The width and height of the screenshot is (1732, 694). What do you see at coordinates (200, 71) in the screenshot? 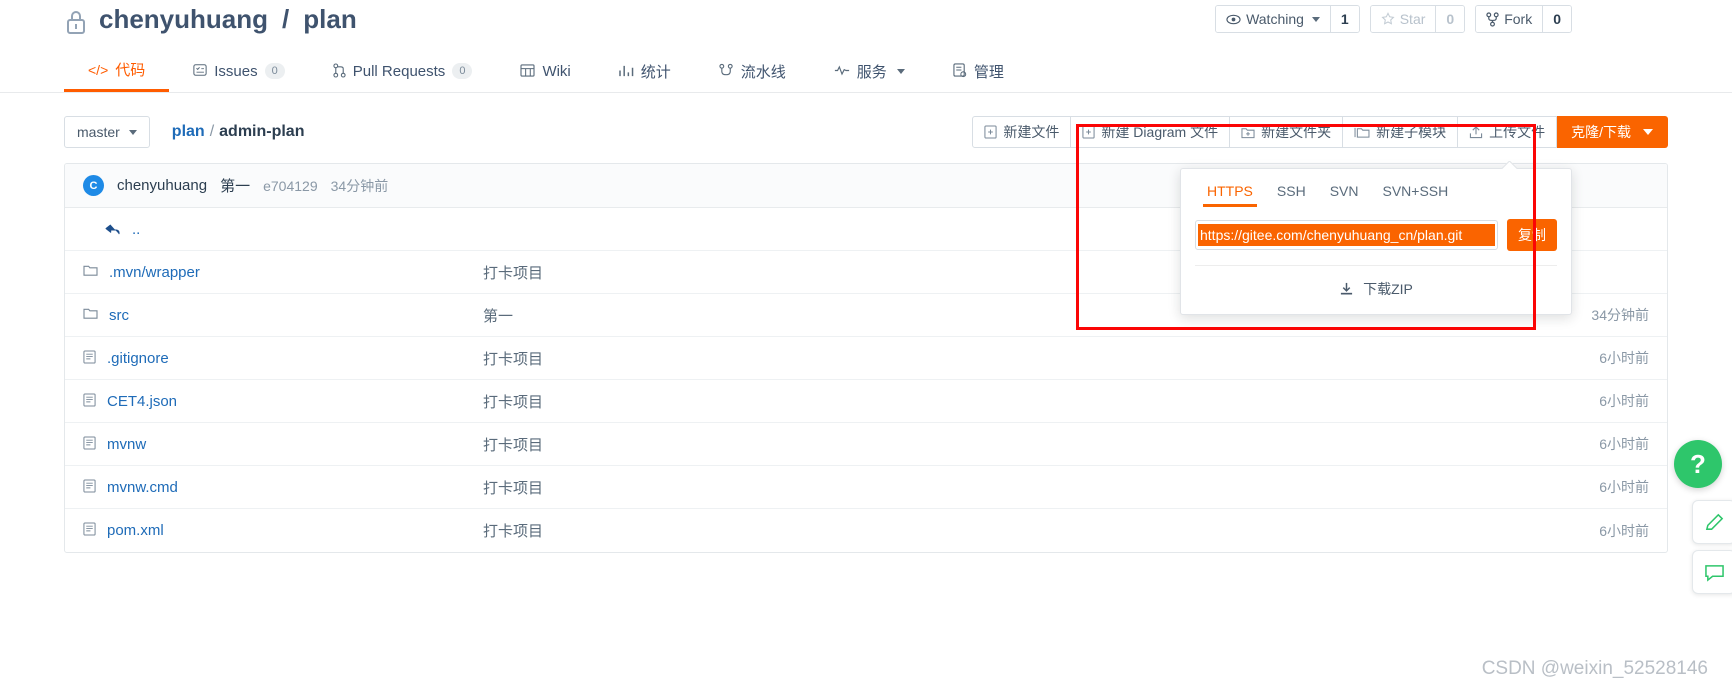
I see `issues-icon` at bounding box center [200, 71].